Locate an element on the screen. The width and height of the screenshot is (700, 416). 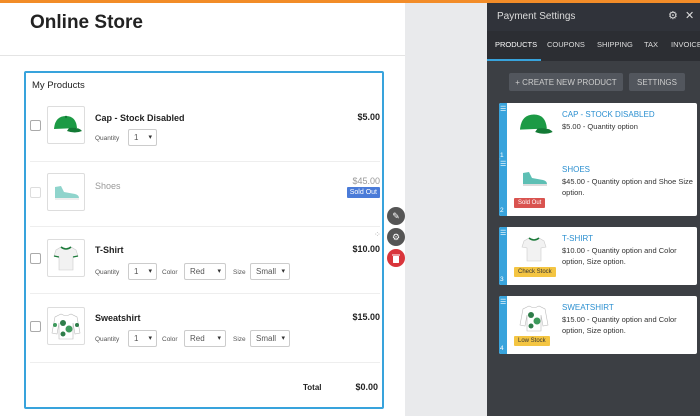
create-product-button: + CREATE NEW PRODUCT is located at coordinates (566, 82).